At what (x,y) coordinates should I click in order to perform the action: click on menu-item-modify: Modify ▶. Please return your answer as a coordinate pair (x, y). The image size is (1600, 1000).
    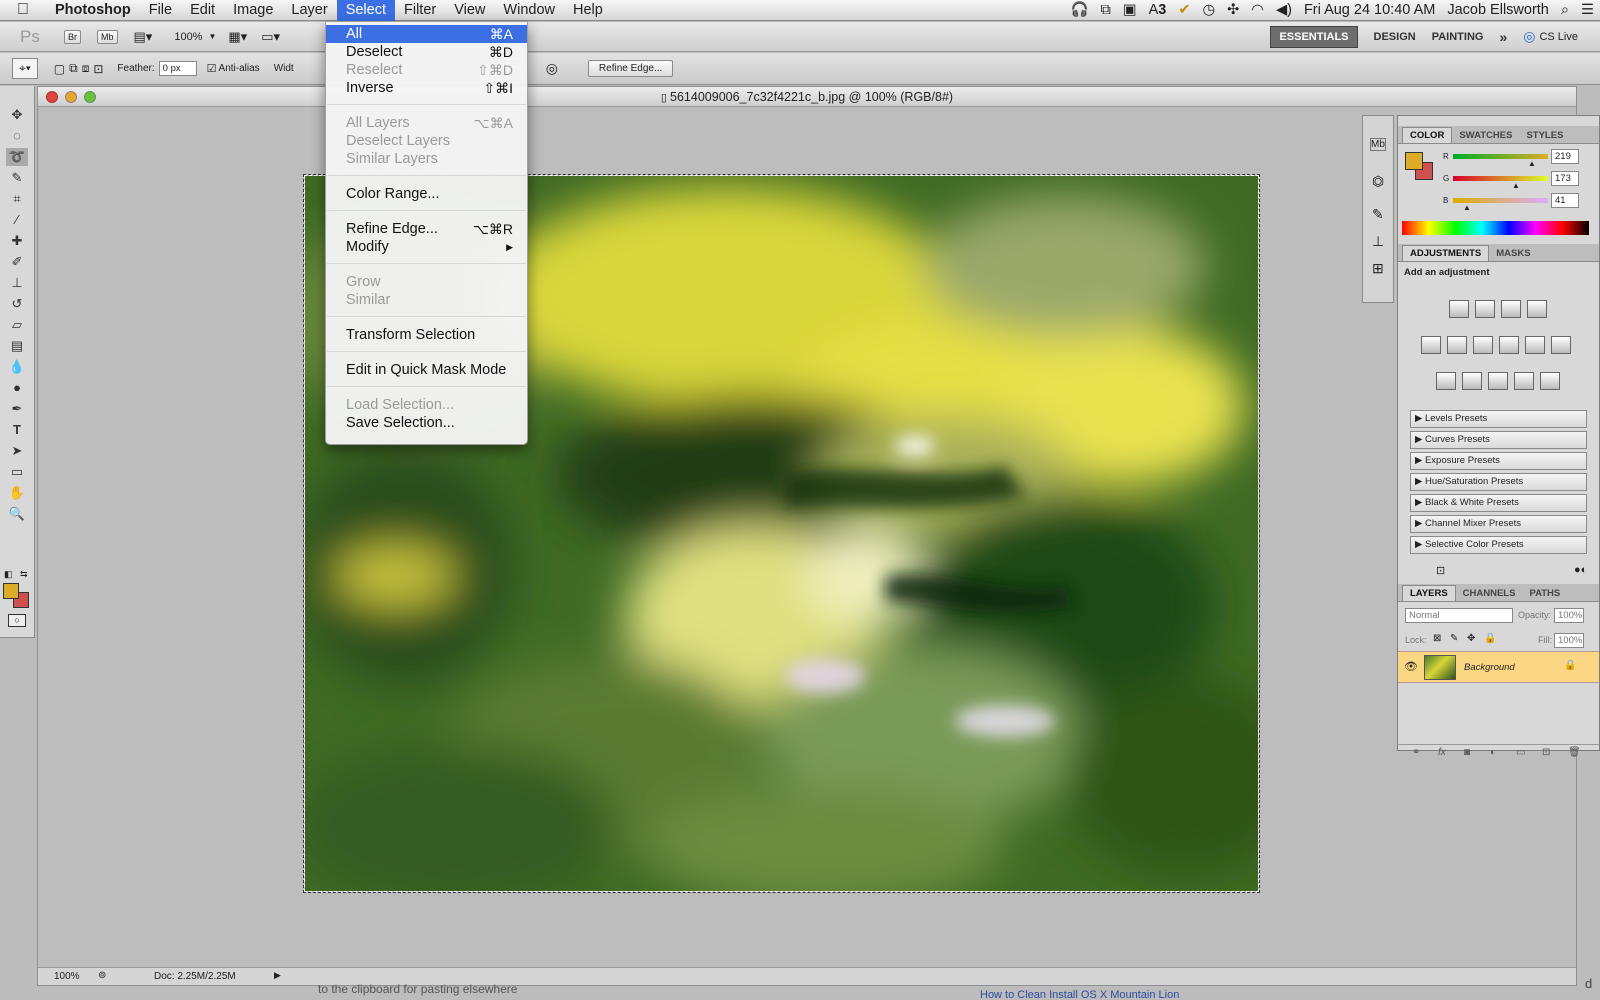
    Looking at the image, I should click on (426, 247).